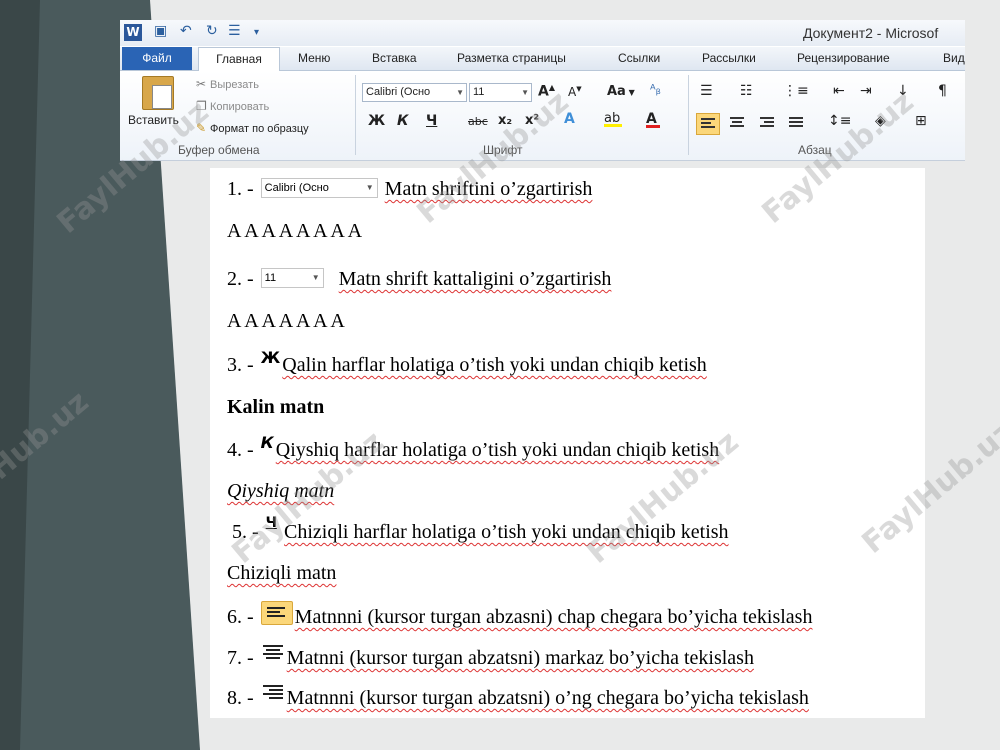 Image resolution: width=1000 pixels, height=750 pixels. Describe the element at coordinates (815, 150) in the screenshot. I see `paragraph-group-label: Абзац` at that location.